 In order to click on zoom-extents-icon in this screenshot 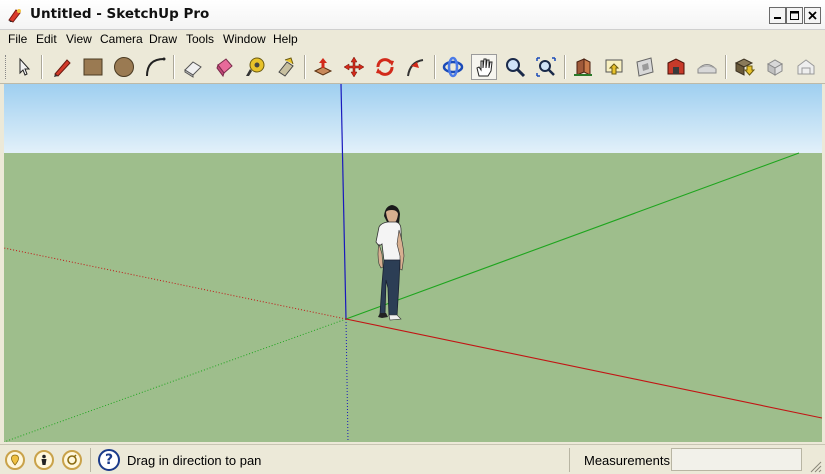, I will do `click(546, 67)`.